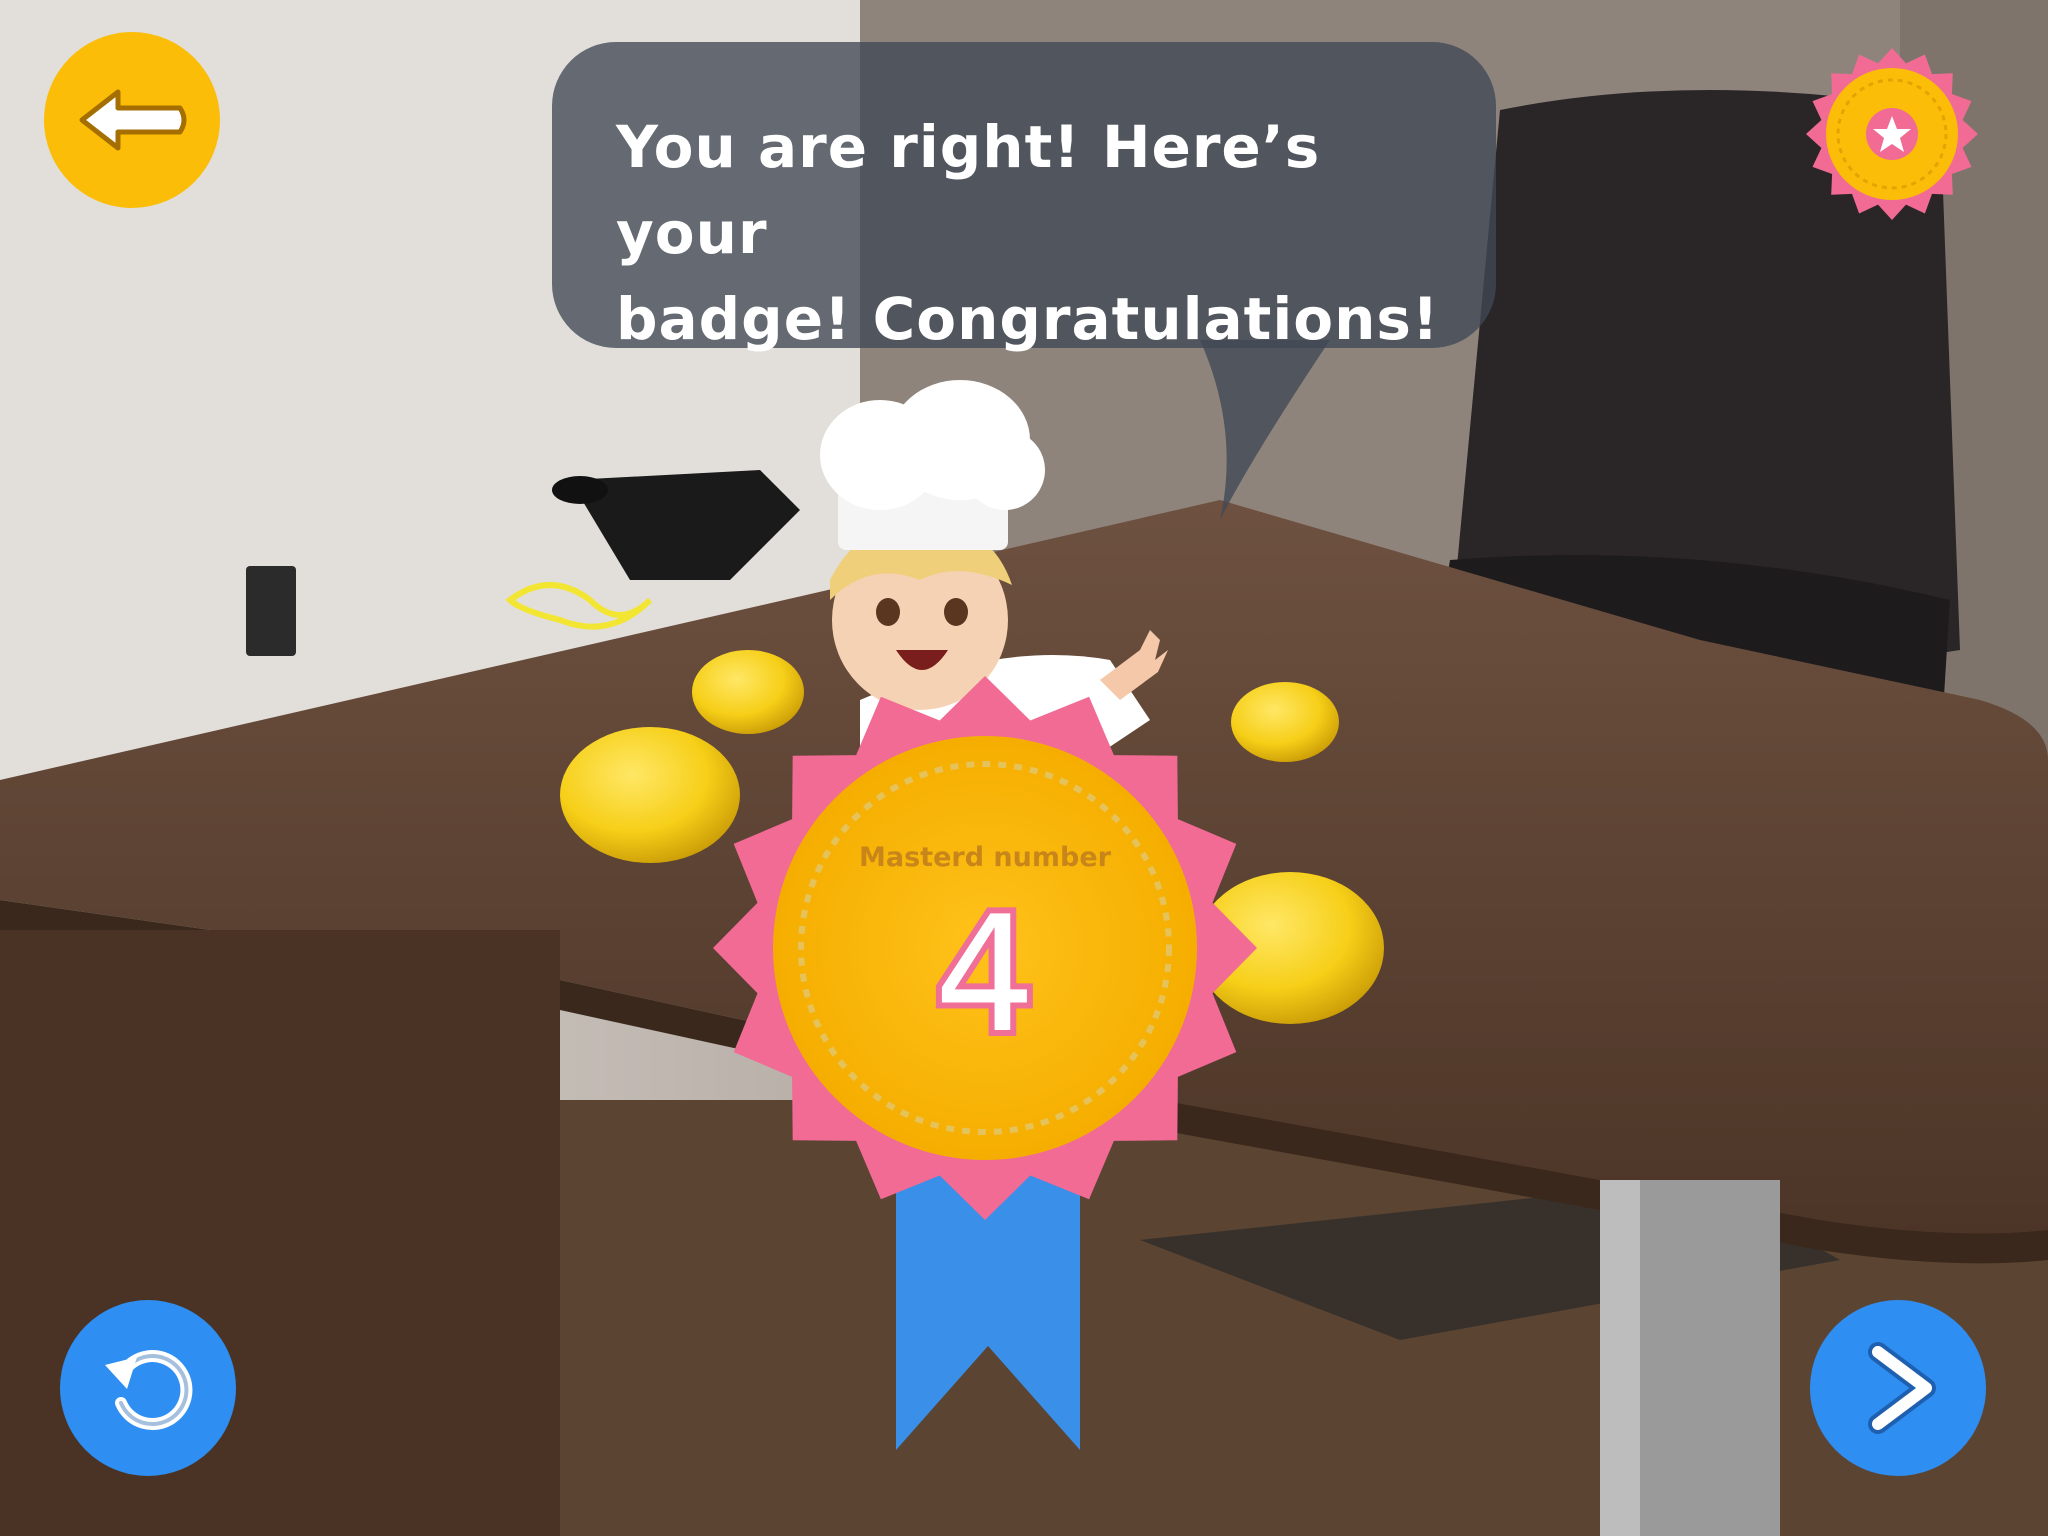 The image size is (2048, 1536). Describe the element at coordinates (968, 190) in the screenshot. I see `dialog-line-1: You are right! Here’s your` at that location.